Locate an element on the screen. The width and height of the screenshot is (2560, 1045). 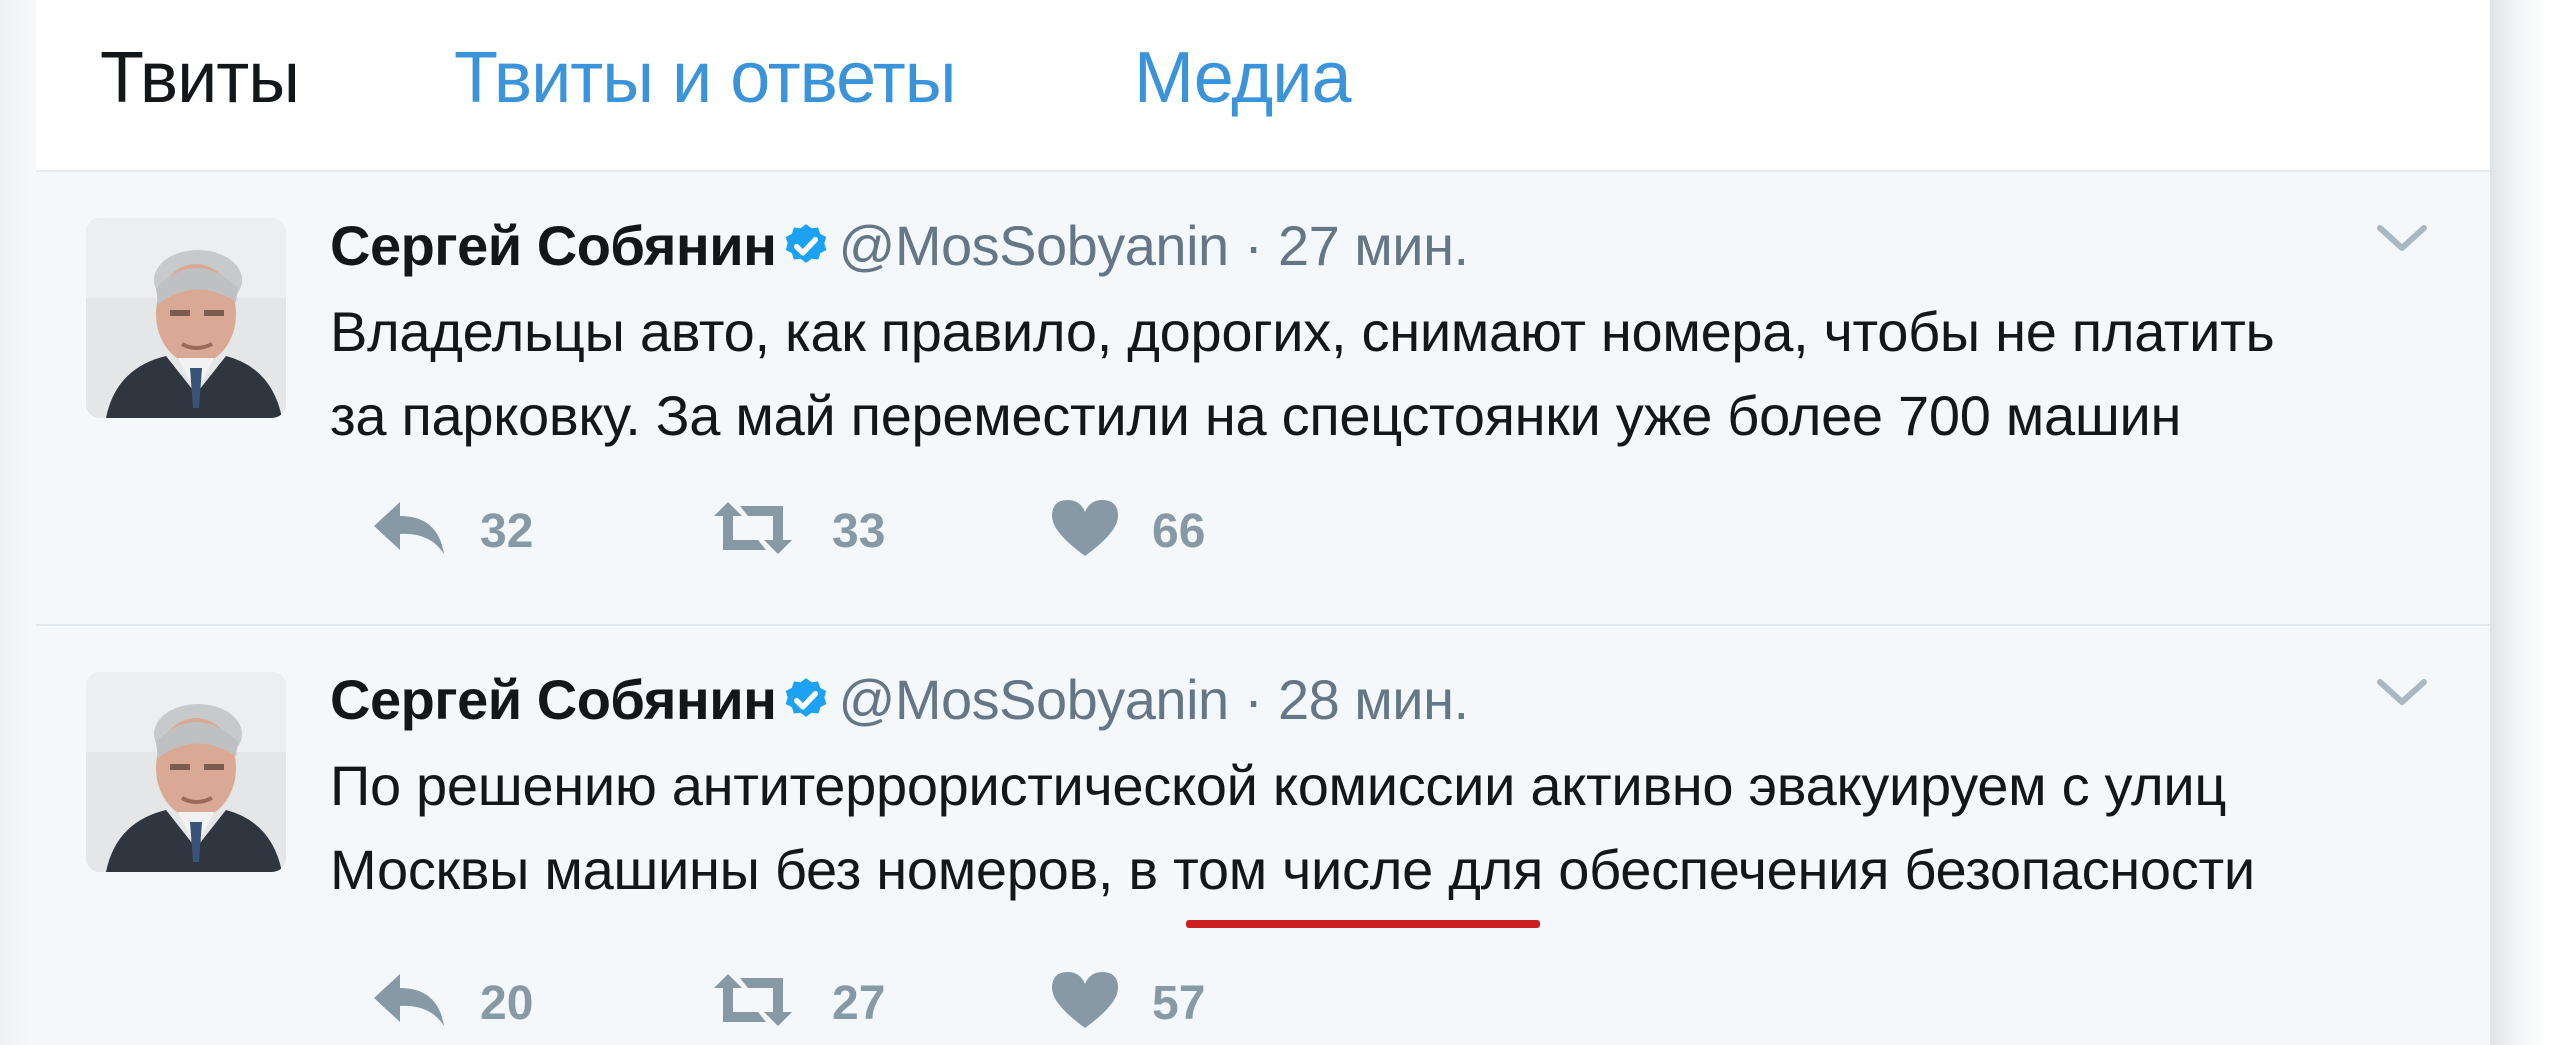
timestamp: 28 мин. is located at coordinates (1373, 699).